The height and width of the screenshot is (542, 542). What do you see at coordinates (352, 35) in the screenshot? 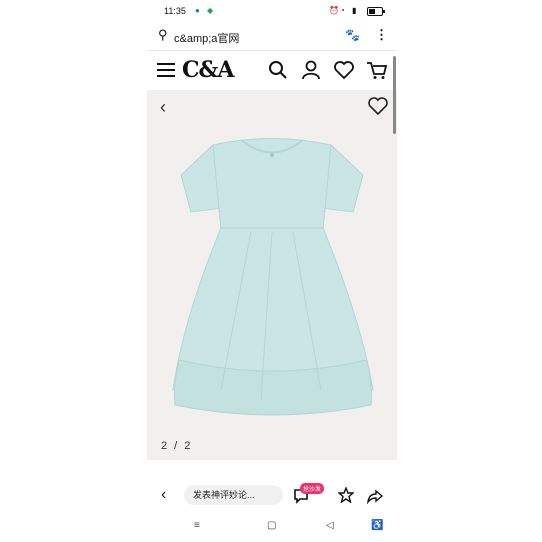
I see `paw-icon: 🐾` at bounding box center [352, 35].